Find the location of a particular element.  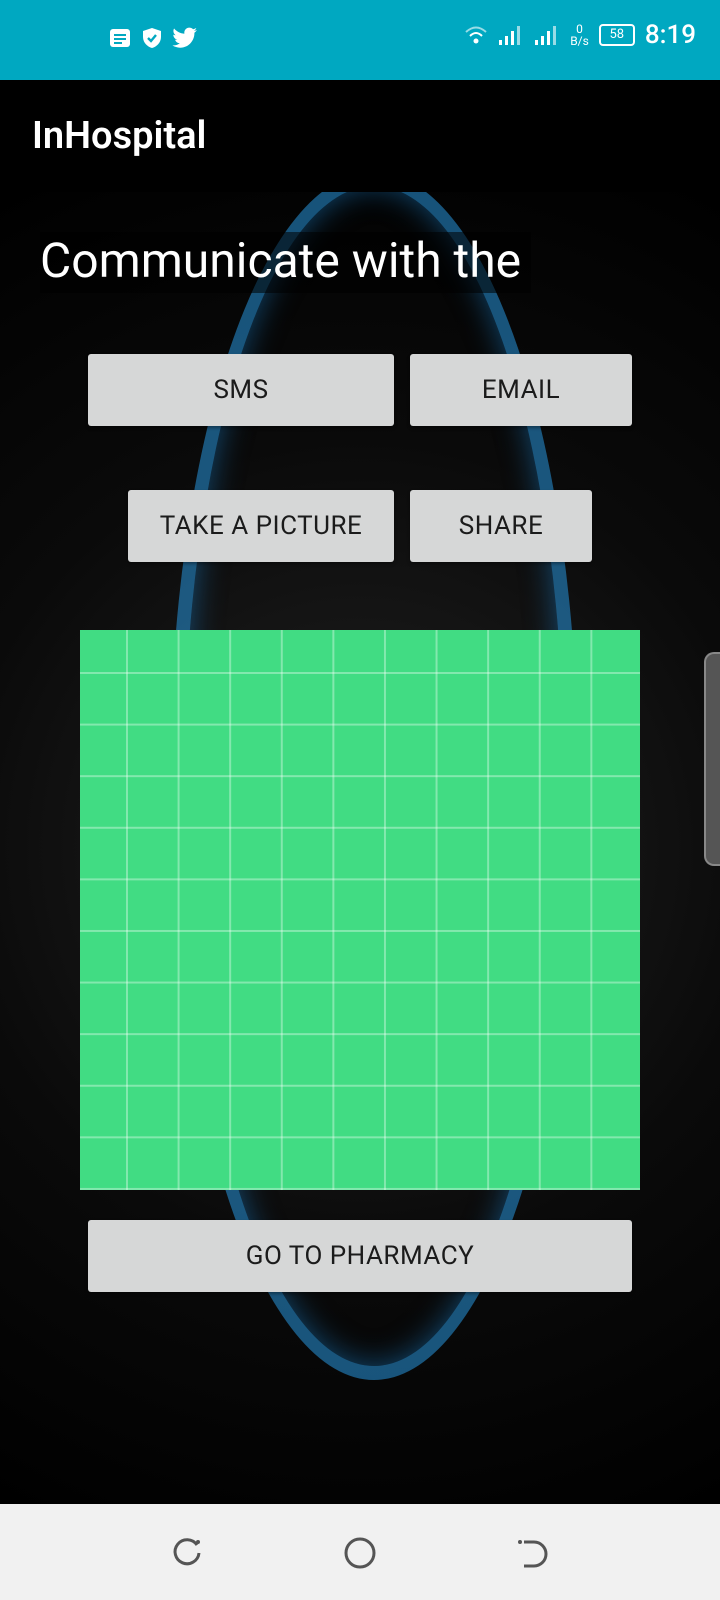

data-rate-indicator: 0 B/s is located at coordinates (579, 35).